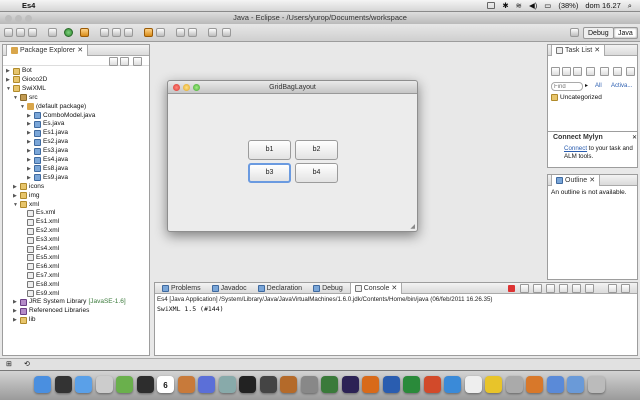 This screenshot has height=400, width=640. Describe the element at coordinates (316, 173) in the screenshot. I see `b4-button: b4` at that location.